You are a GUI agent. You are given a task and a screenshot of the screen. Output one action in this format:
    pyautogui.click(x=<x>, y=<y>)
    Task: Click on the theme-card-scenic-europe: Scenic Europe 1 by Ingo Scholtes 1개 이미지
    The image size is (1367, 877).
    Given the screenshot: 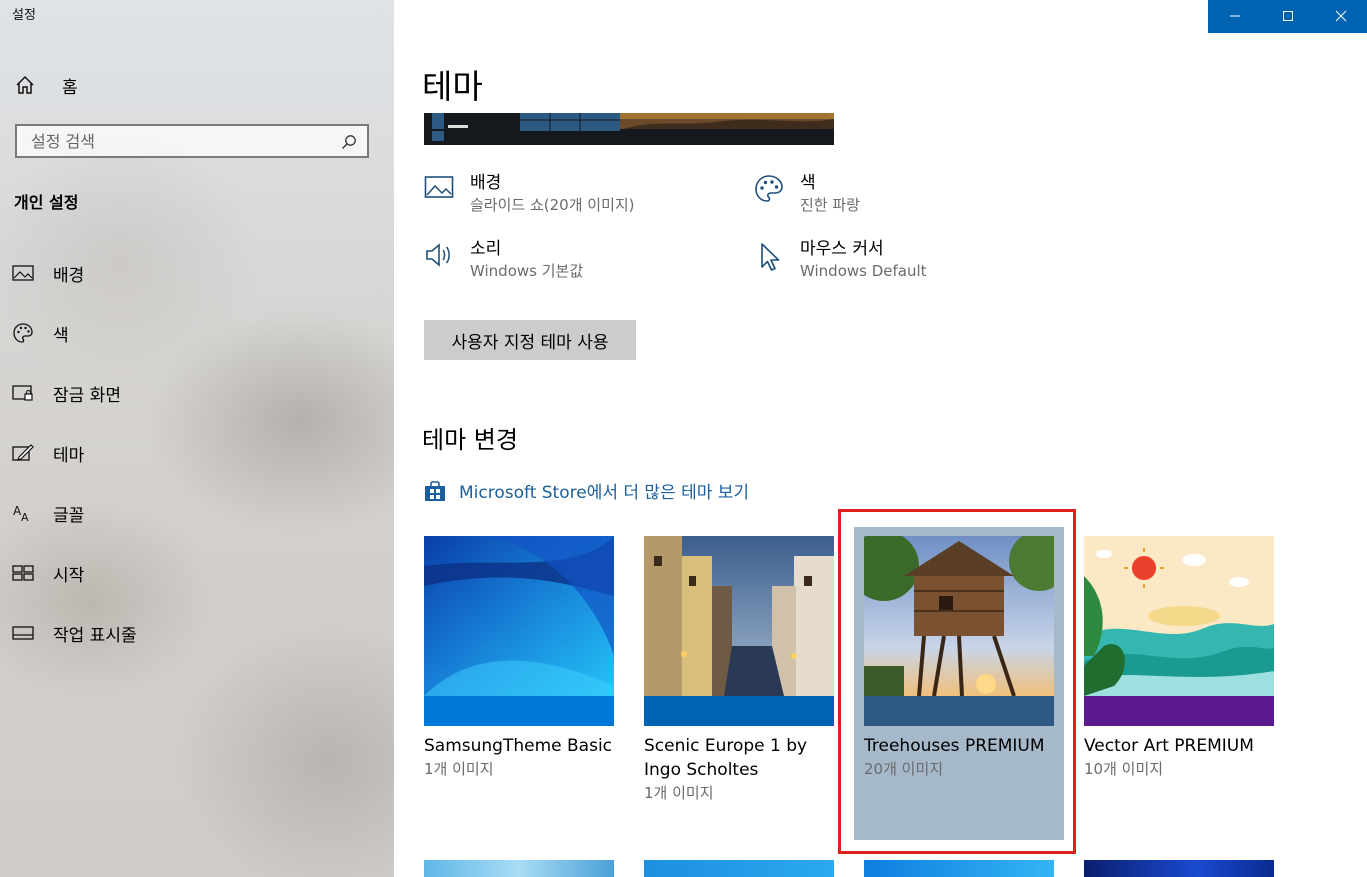 What is the action you would take?
    pyautogui.click(x=739, y=670)
    